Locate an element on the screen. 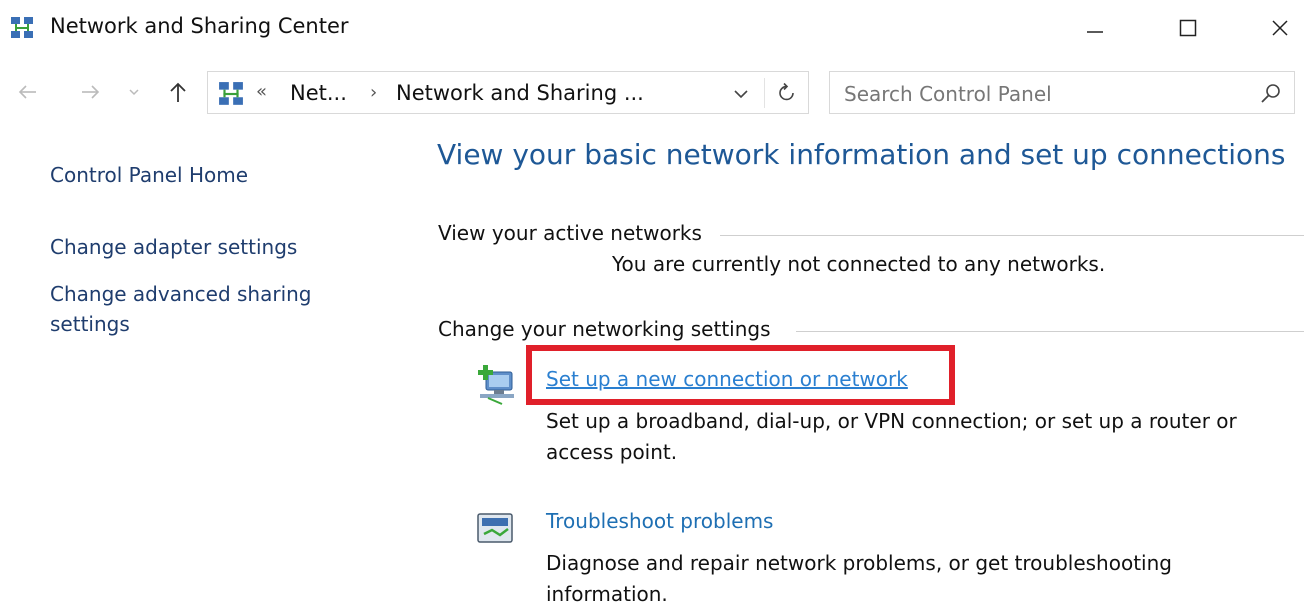  troubleshoot-icon is located at coordinates (496, 530).